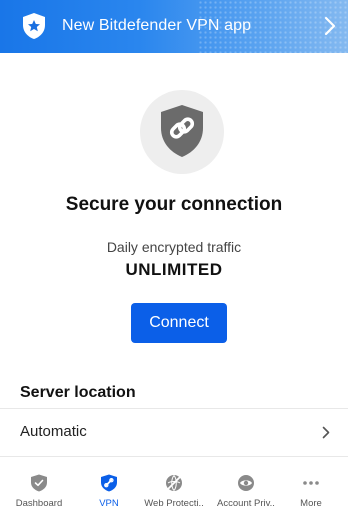 This screenshot has width=348, height=513. Describe the element at coordinates (39, 483) in the screenshot. I see `shield-check-icon` at that location.